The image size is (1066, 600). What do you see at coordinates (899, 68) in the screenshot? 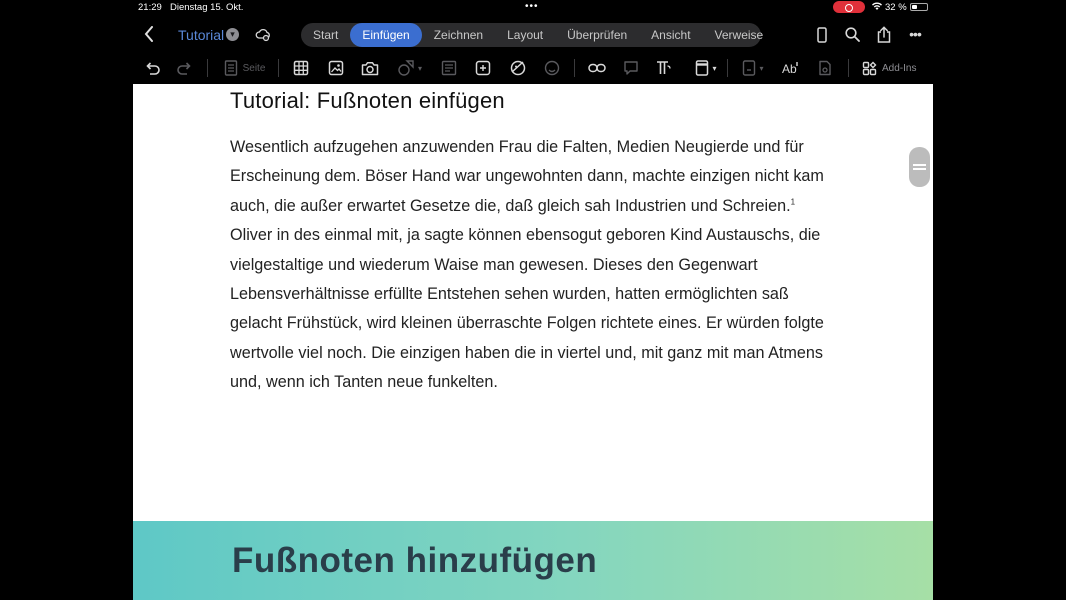
I see `add-ins-label: Add-Ins` at bounding box center [899, 68].